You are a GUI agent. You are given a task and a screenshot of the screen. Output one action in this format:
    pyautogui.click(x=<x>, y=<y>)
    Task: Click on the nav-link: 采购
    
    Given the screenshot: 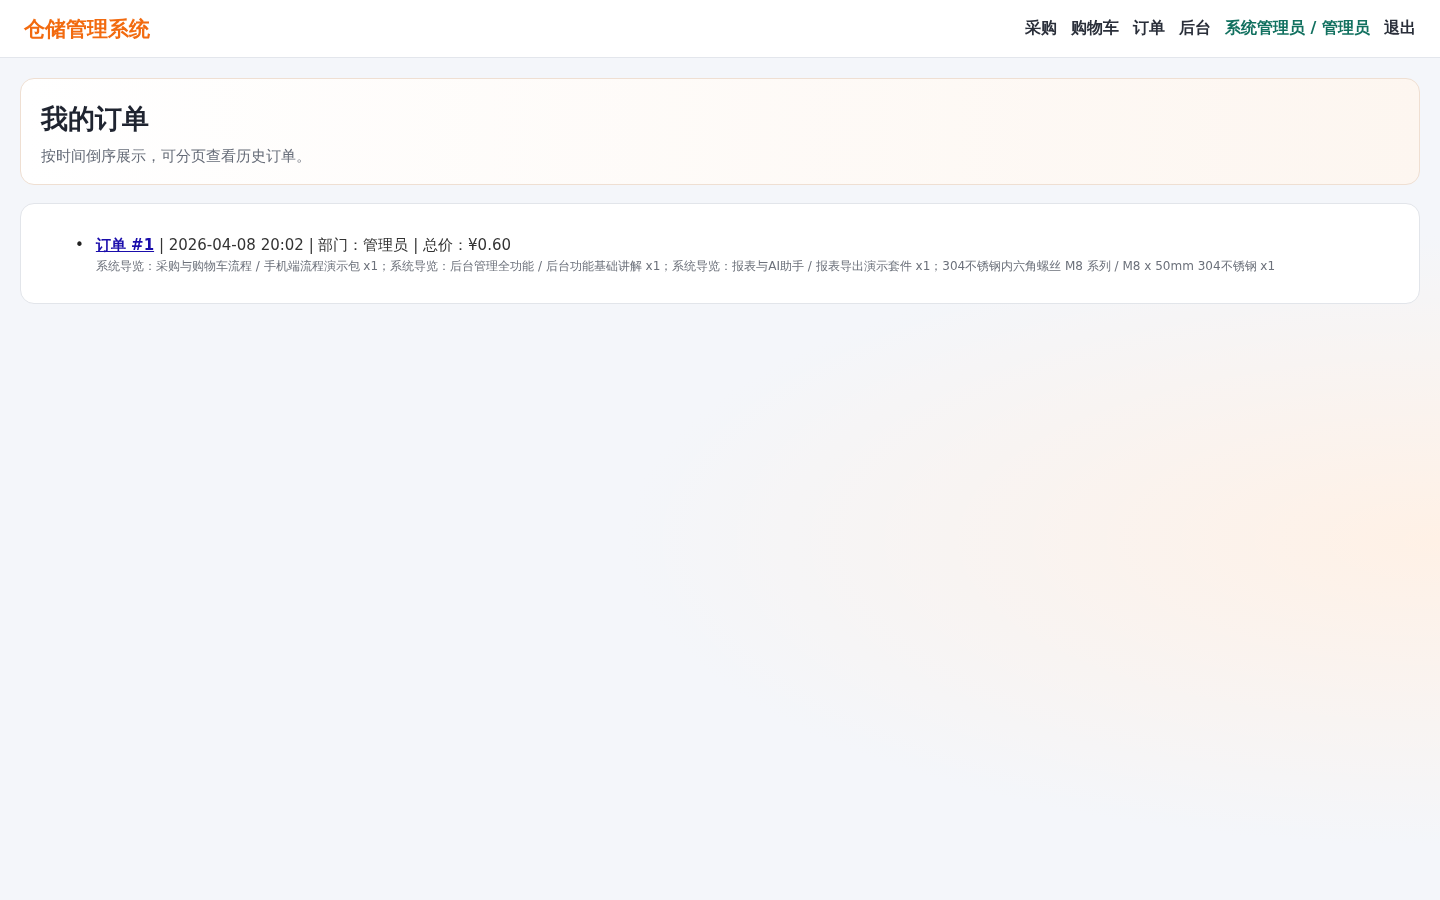 What is the action you would take?
    pyautogui.click(x=1041, y=28)
    